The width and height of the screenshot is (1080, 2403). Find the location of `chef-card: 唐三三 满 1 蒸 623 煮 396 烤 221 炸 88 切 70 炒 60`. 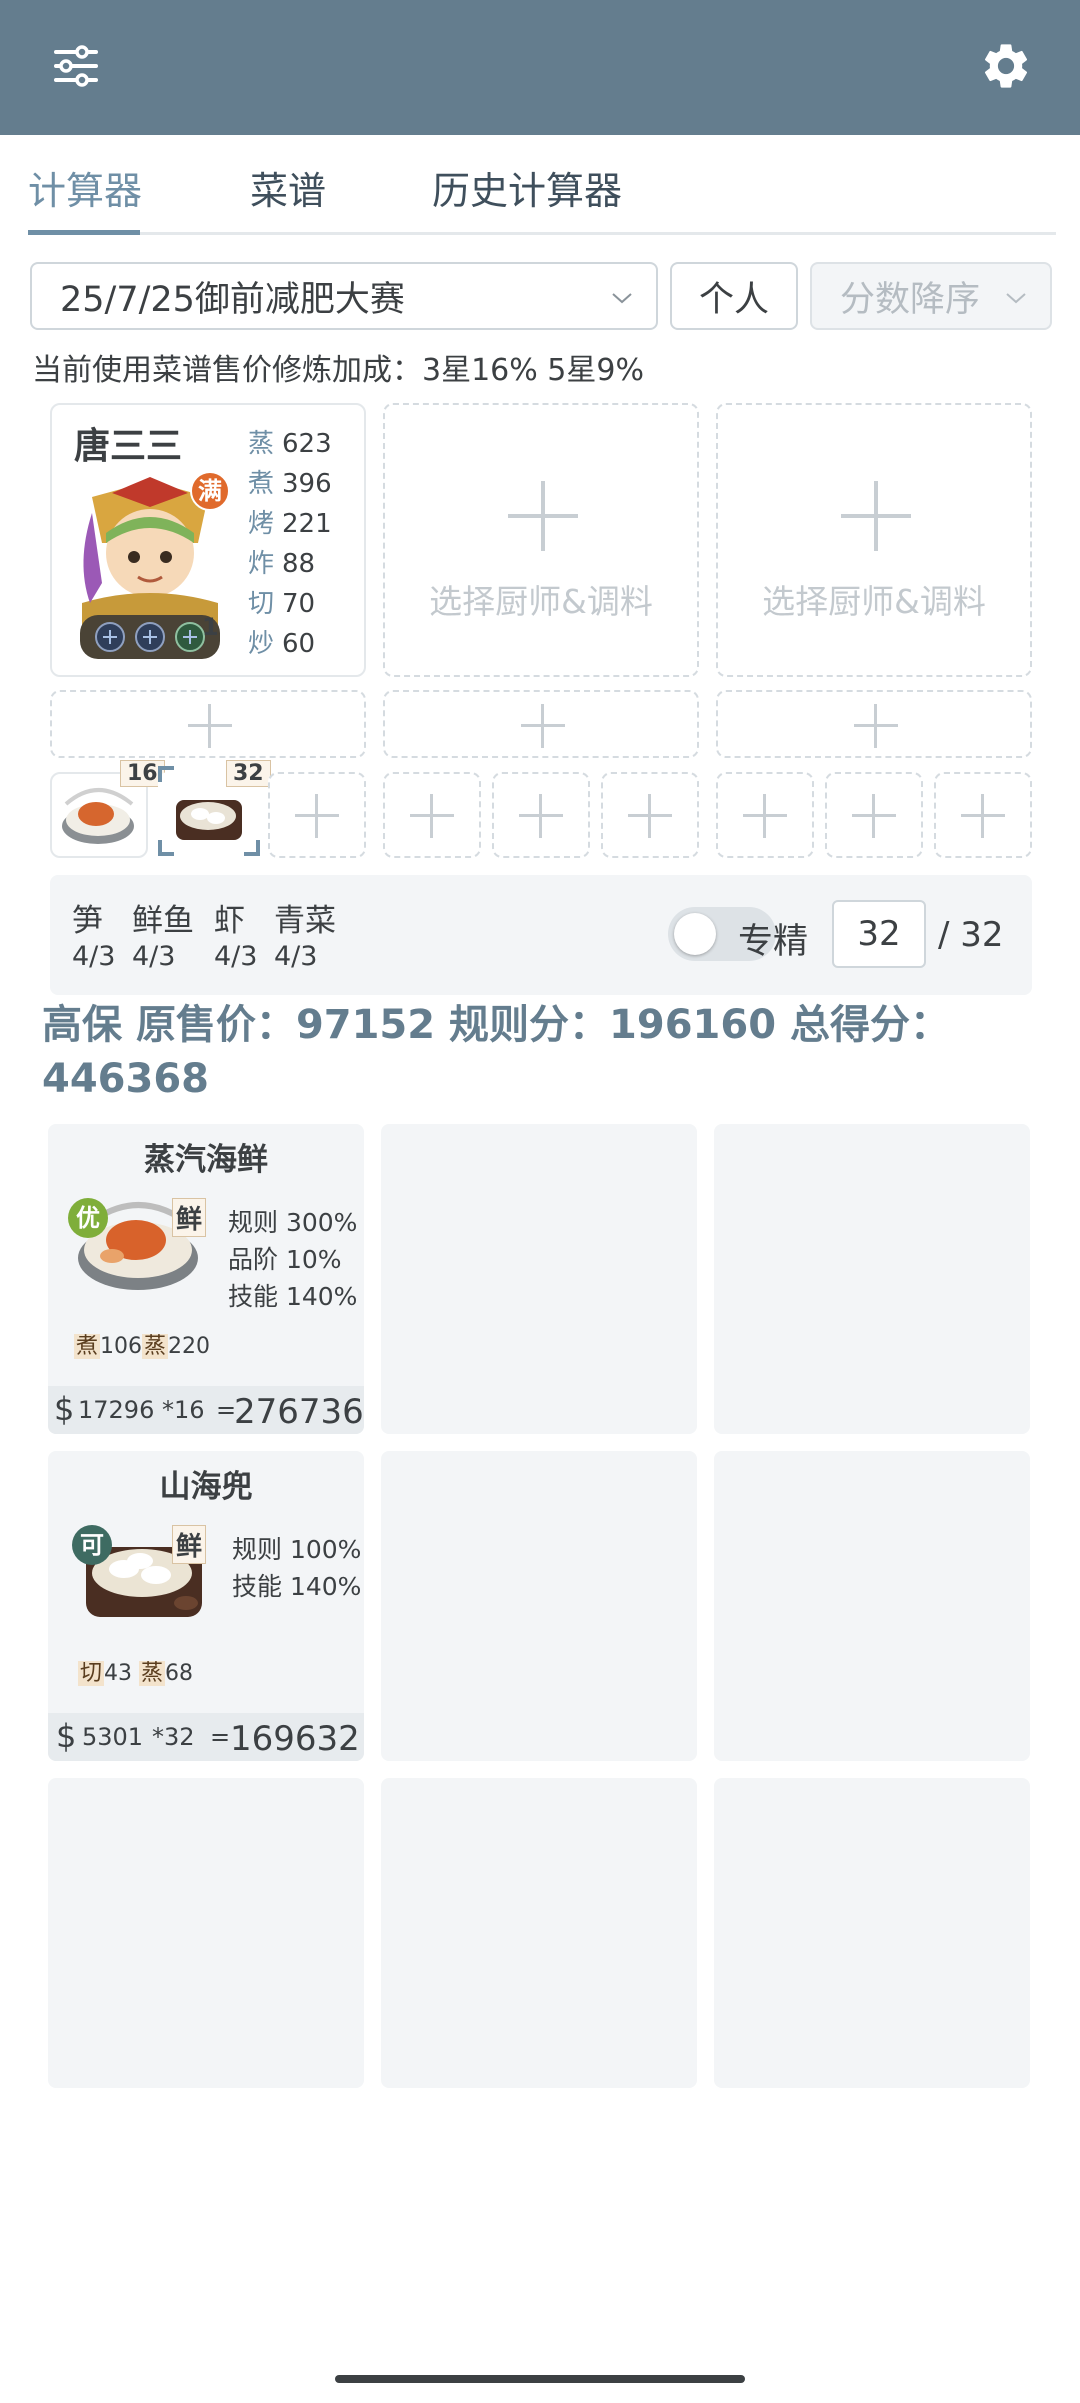

chef-card: 唐三三 满 1 蒸 623 煮 396 烤 221 炸 88 切 70 炒 60 is located at coordinates (208, 540).